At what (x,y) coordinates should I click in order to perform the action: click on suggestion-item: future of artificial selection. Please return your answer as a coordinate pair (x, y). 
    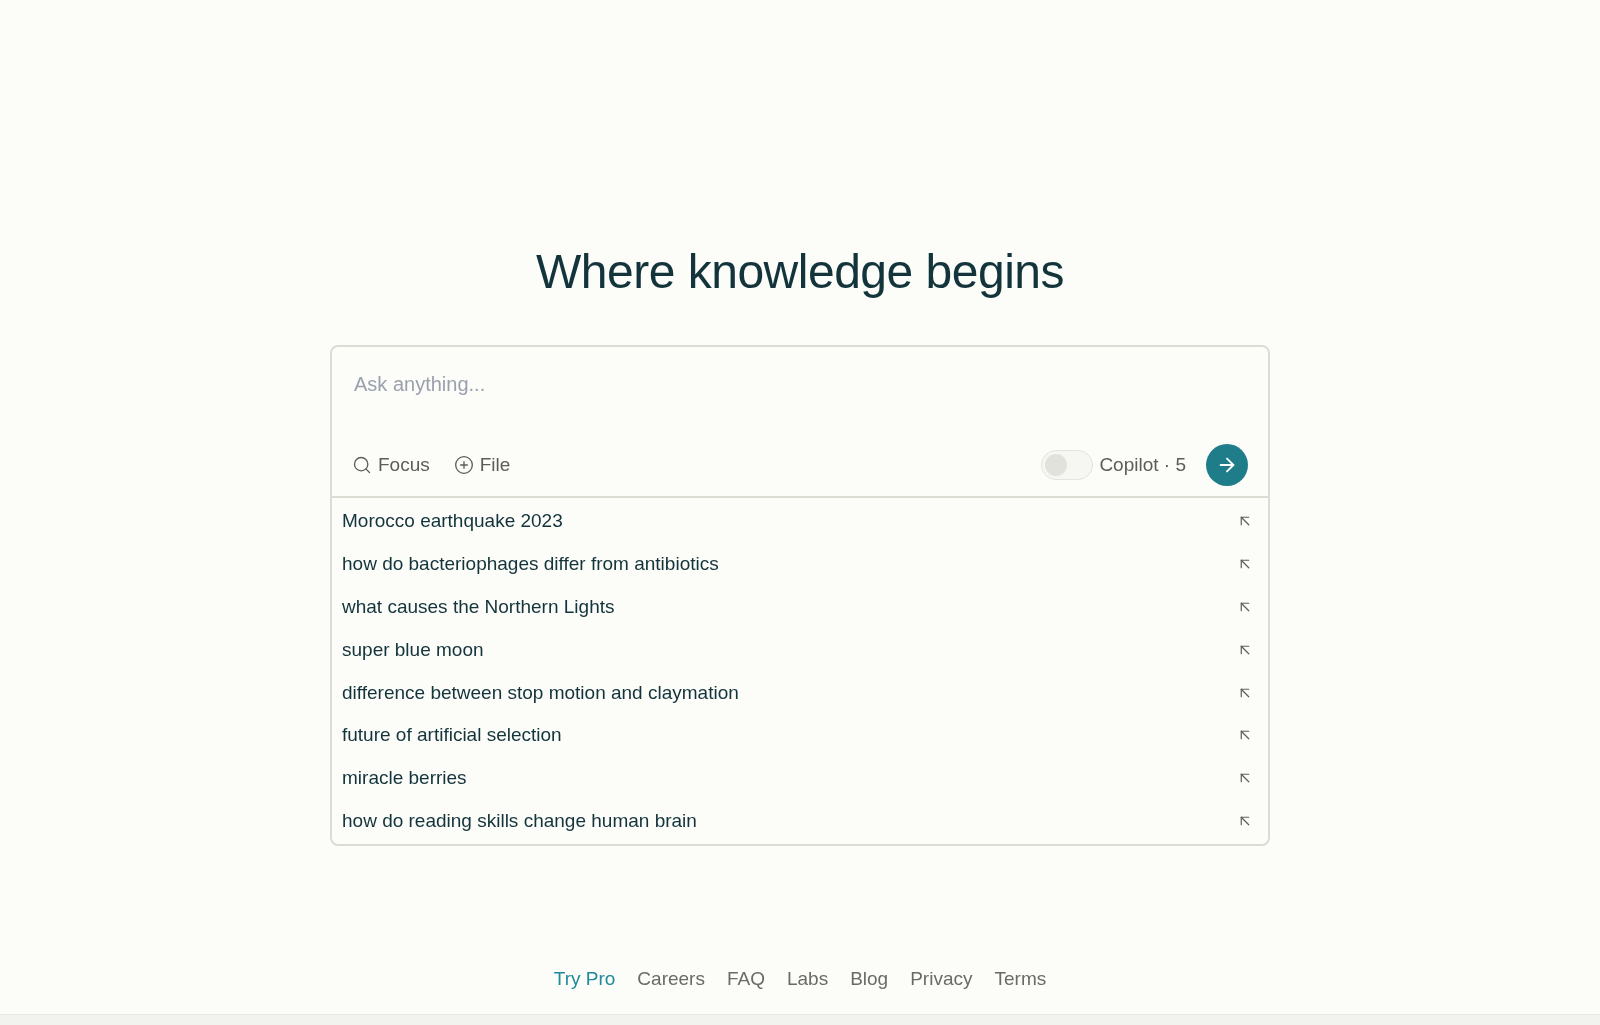
    Looking at the image, I should click on (800, 735).